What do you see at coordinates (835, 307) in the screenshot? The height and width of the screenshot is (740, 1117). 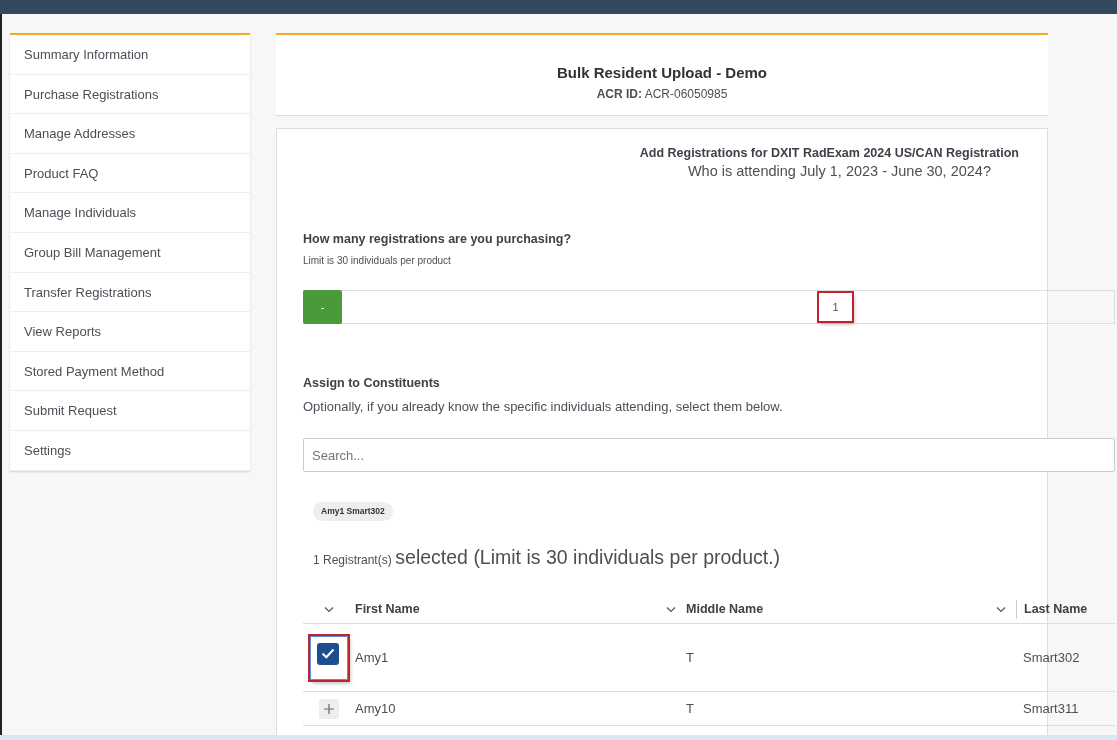 I see `quantity-value: 1` at bounding box center [835, 307].